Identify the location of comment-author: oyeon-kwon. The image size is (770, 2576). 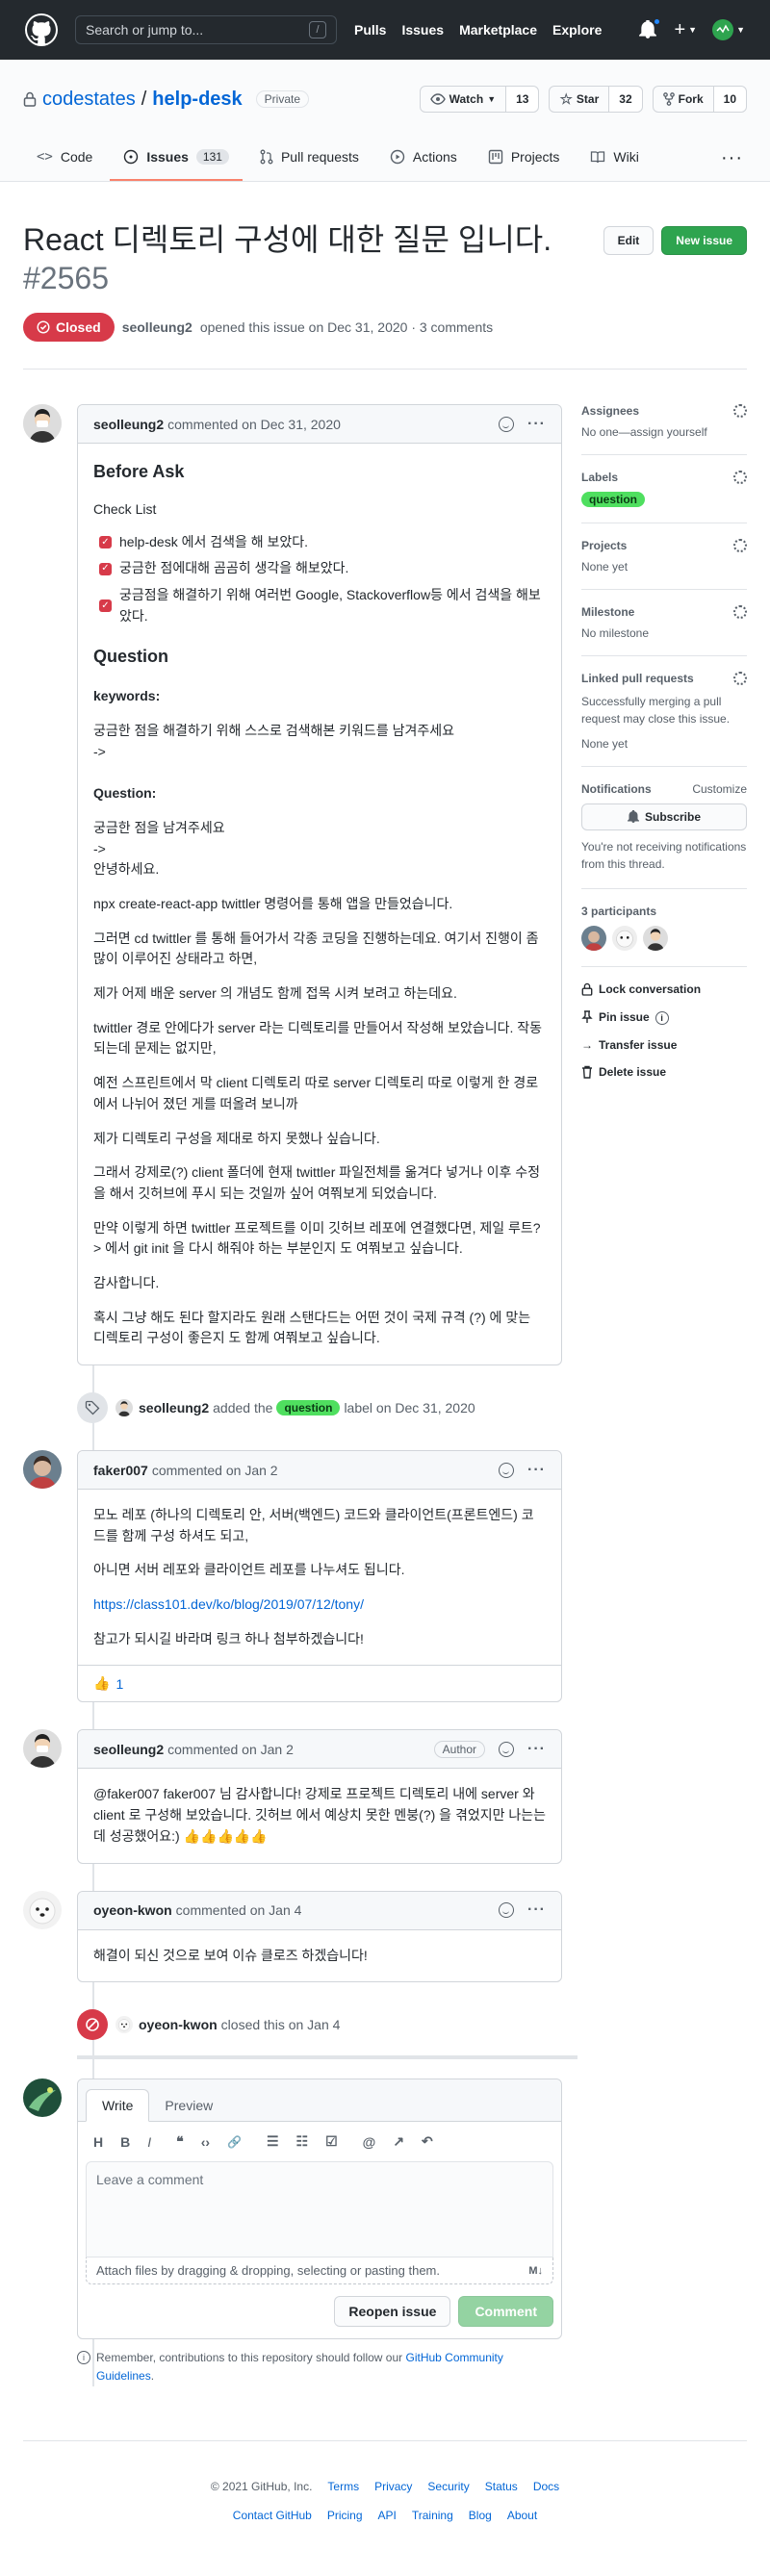
(132, 1910).